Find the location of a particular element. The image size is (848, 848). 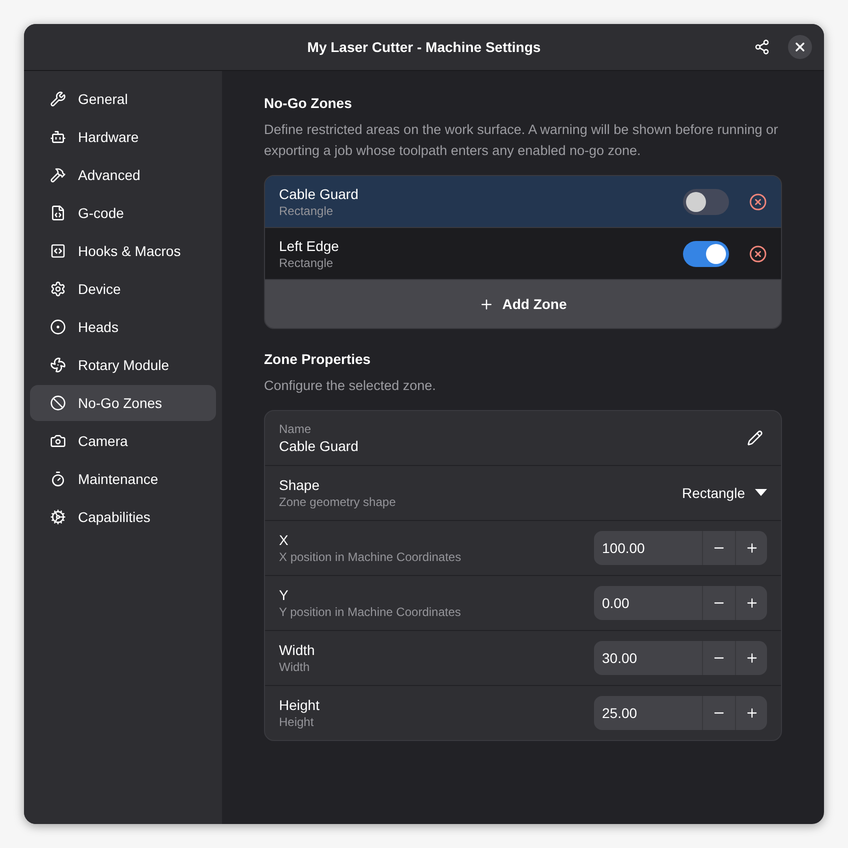

cog-icon is located at coordinates (58, 517).